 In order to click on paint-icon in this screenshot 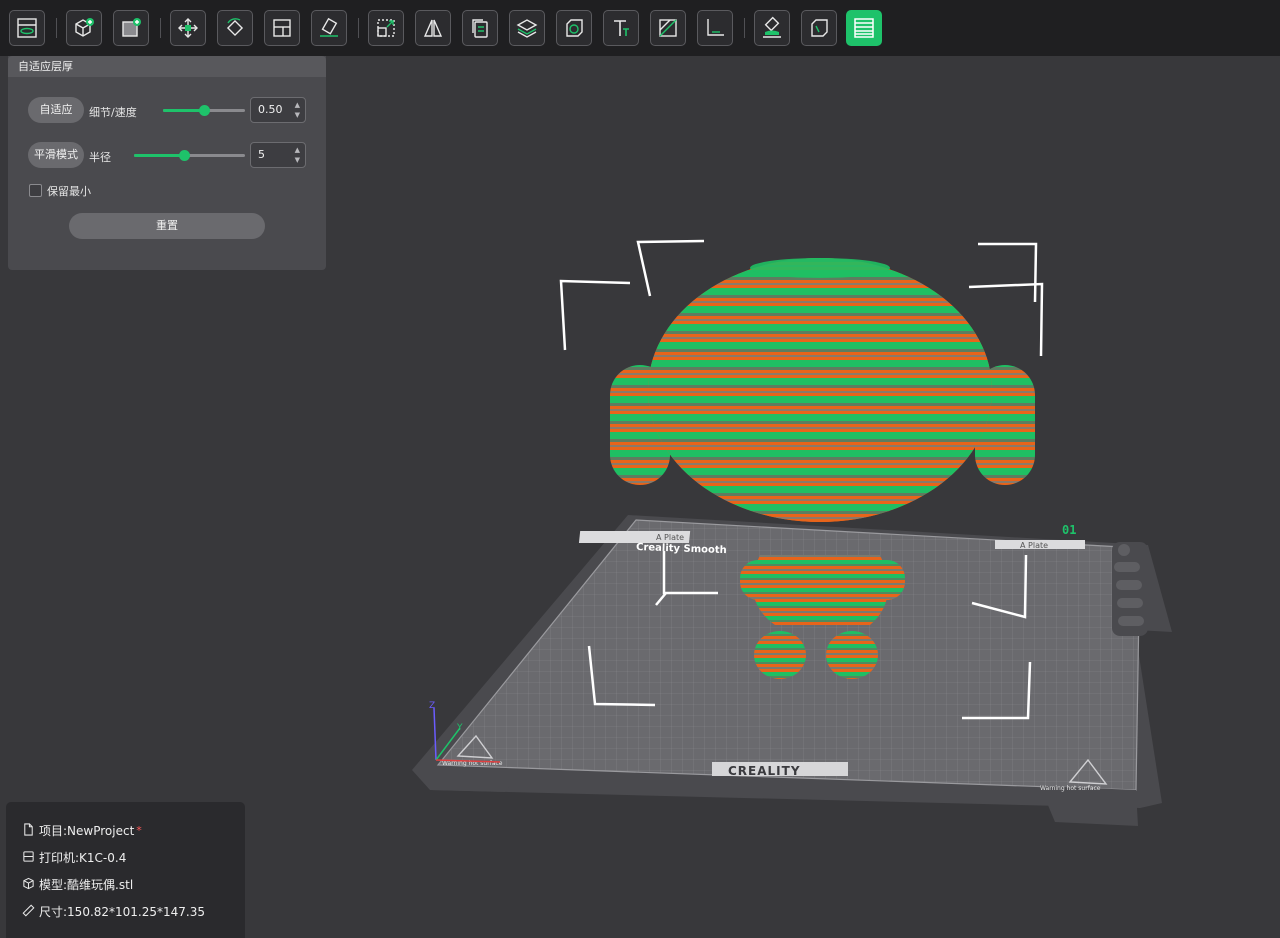, I will do `click(772, 27)`.